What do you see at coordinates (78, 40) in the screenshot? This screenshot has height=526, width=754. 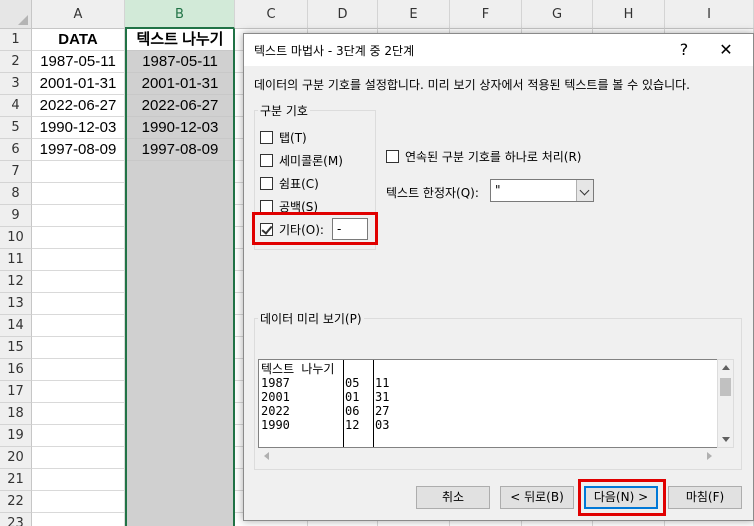 I see `cell: DATA` at bounding box center [78, 40].